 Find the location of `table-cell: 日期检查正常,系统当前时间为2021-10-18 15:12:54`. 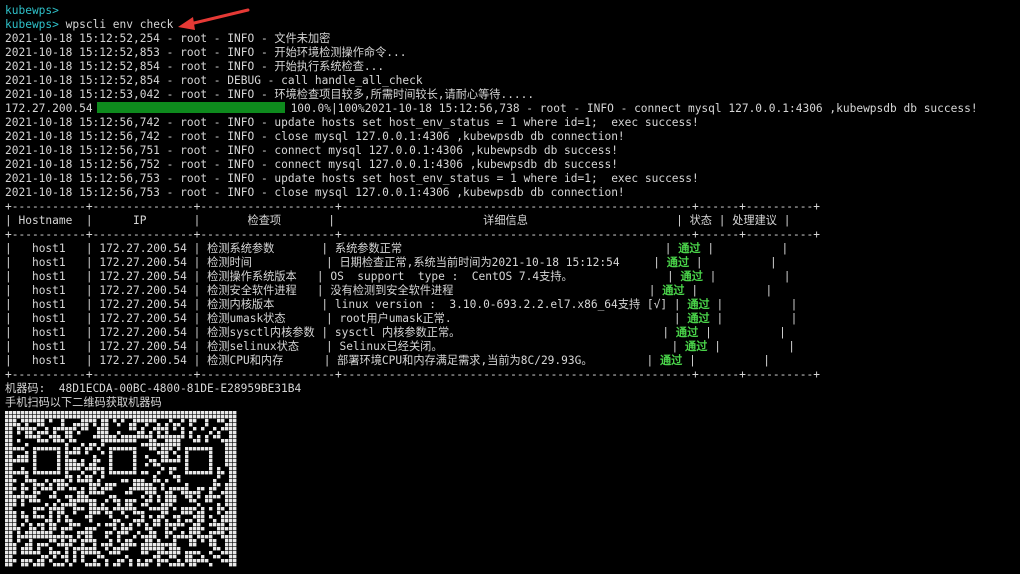

table-cell: 日期检查正常,系统当前时间为2021-10-18 15:12:54 is located at coordinates (493, 262).